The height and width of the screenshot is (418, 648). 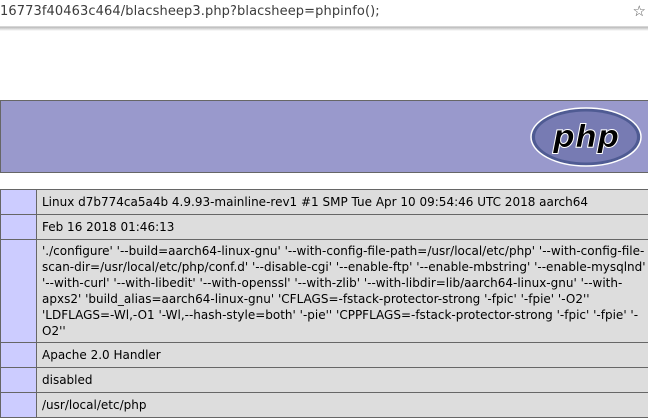 I want to click on php-logo: php, so click(x=586, y=137).